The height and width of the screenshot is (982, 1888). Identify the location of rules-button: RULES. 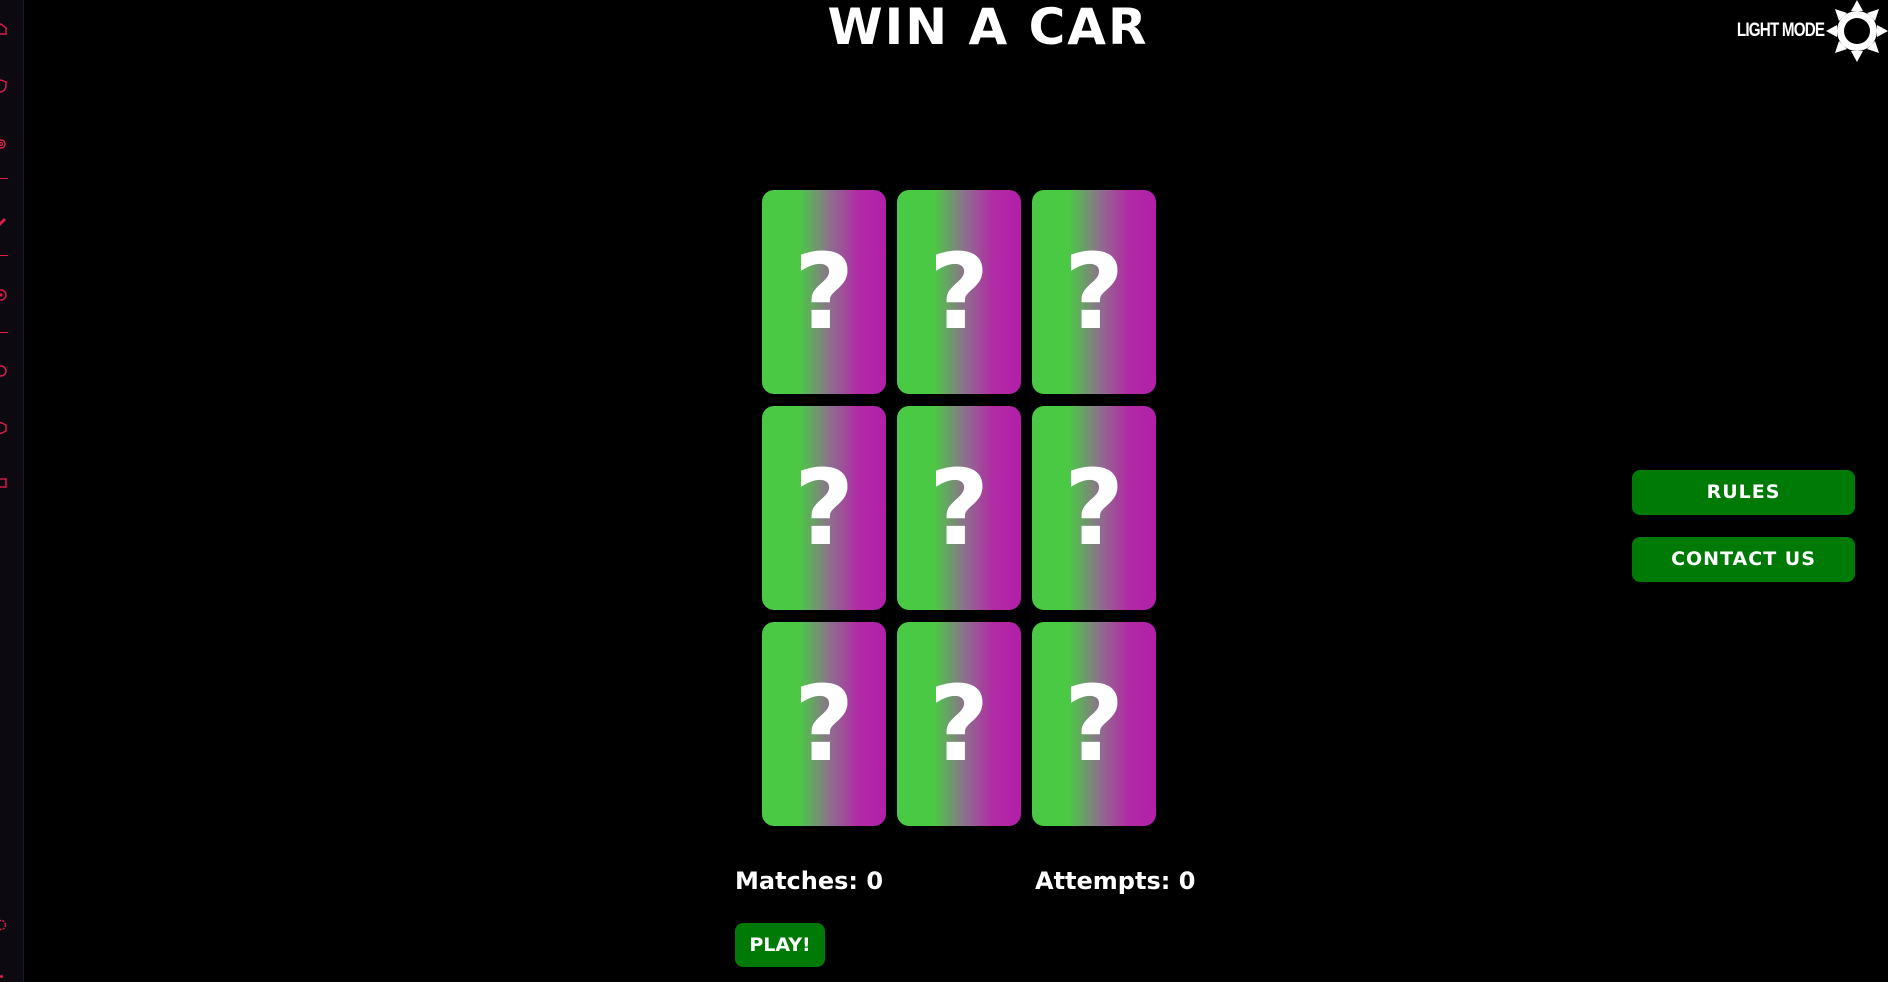
(1743, 492).